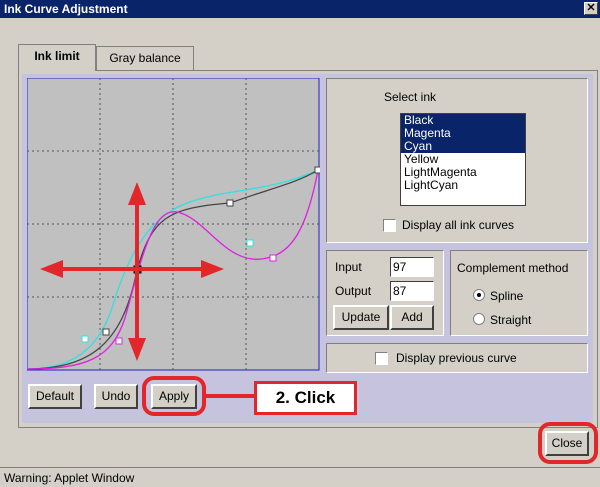 Image resolution: width=600 pixels, height=487 pixels. I want to click on status-text: Warning: Applet Window, so click(69, 478).